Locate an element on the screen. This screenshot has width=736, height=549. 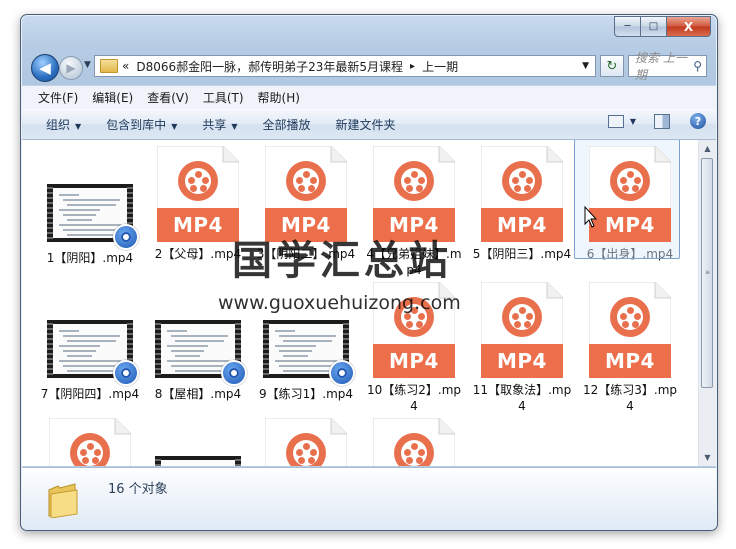
file-name: 11【取象法】.mp4 is located at coordinates (522, 398).